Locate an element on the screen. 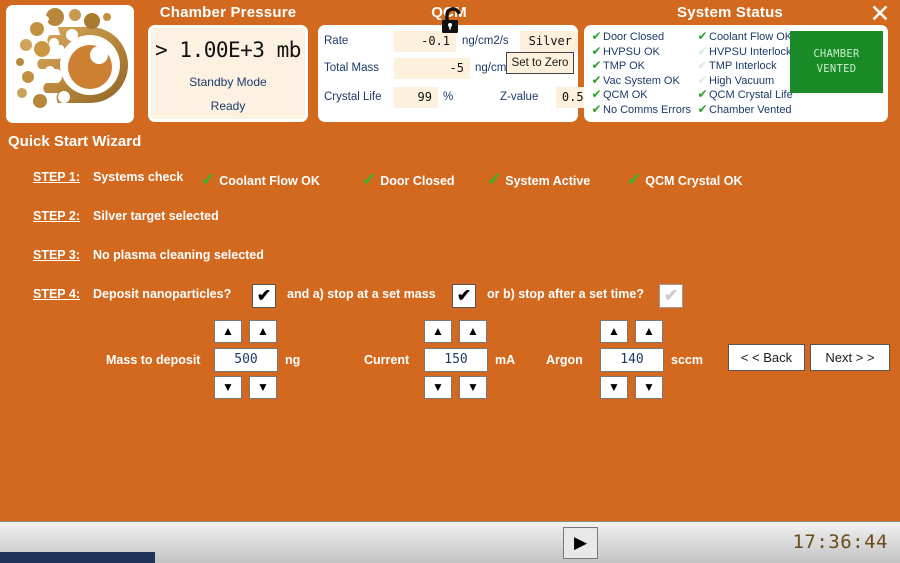 The width and height of the screenshot is (900, 563). argon-fine-down-button: ▼ is located at coordinates (649, 387).